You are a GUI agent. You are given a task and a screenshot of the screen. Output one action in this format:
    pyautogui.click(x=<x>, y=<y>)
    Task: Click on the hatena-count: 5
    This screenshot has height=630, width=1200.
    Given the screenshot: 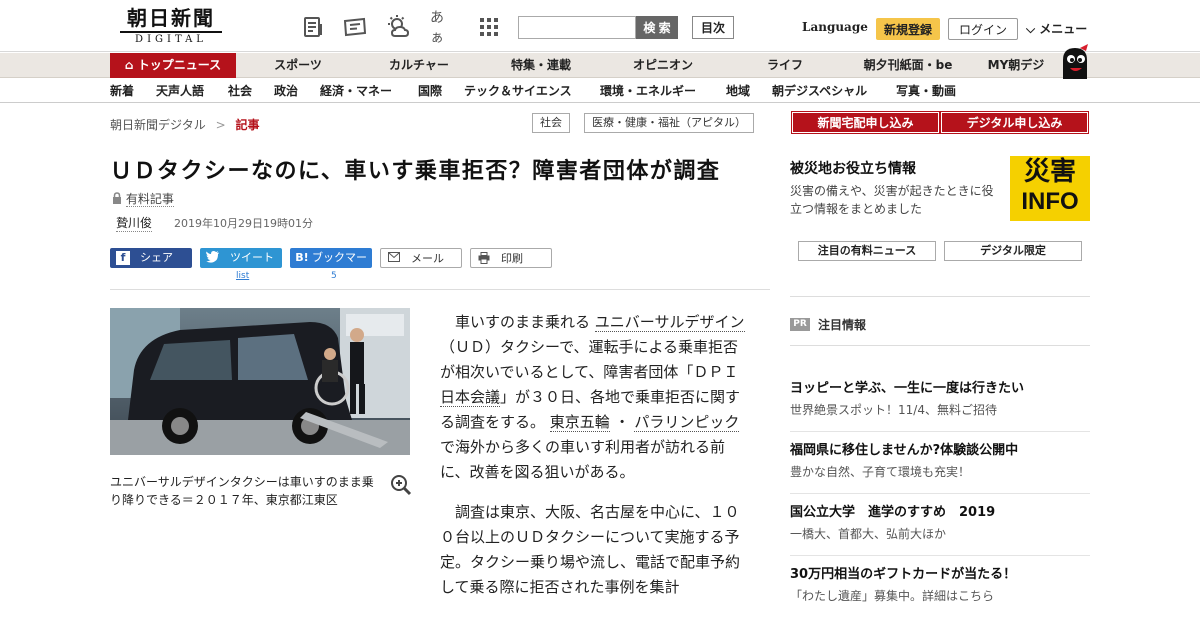 What is the action you would take?
    pyautogui.click(x=334, y=276)
    